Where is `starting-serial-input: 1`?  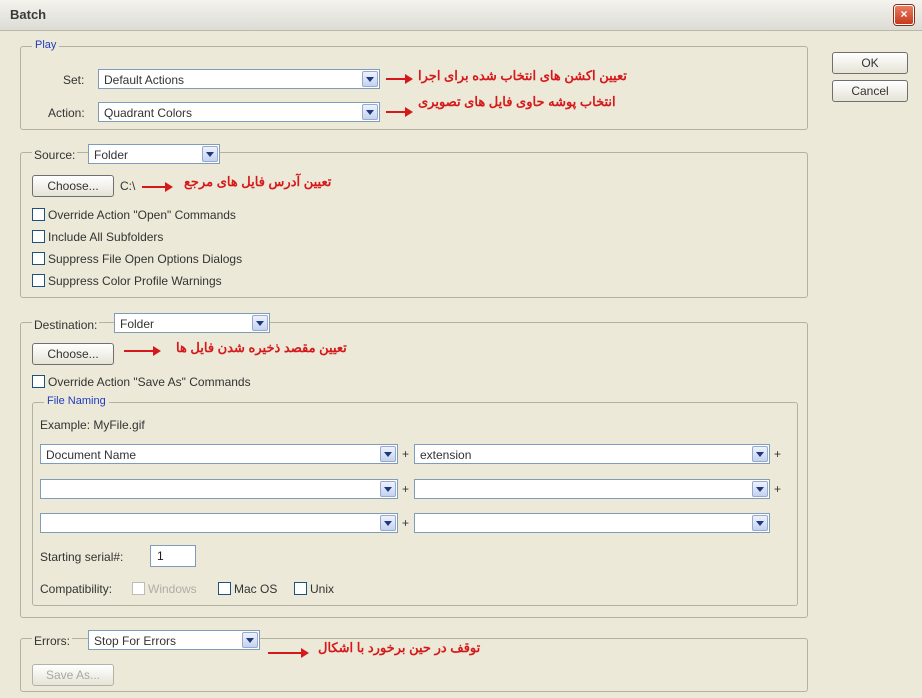 starting-serial-input: 1 is located at coordinates (173, 556).